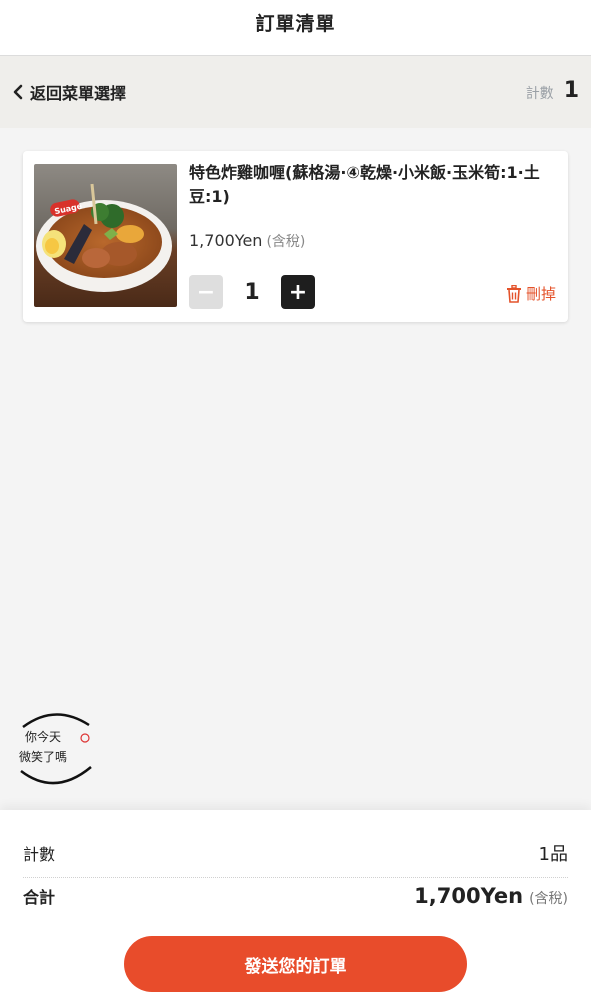  What do you see at coordinates (206, 292) in the screenshot?
I see `decrease-quantity-button: −` at bounding box center [206, 292].